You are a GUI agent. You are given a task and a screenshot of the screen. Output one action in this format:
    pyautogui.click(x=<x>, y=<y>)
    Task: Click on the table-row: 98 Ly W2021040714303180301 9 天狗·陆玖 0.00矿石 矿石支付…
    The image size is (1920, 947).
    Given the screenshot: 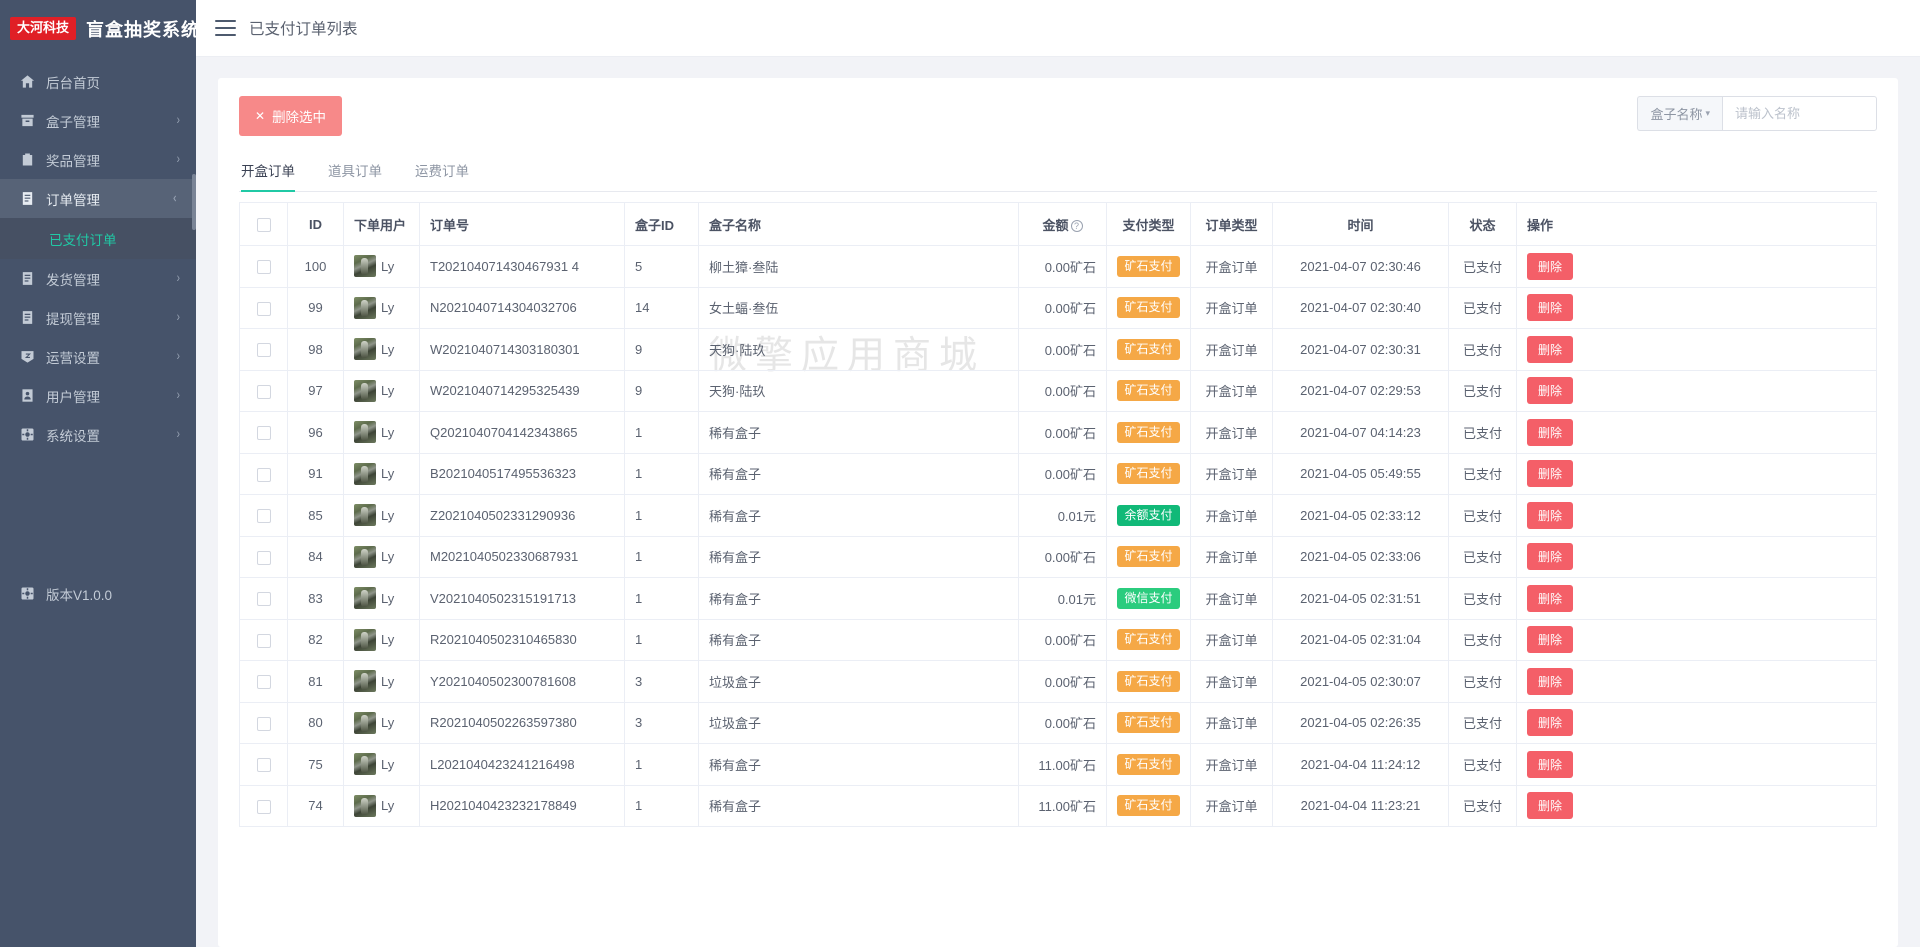 What is the action you would take?
    pyautogui.click(x=1058, y=349)
    